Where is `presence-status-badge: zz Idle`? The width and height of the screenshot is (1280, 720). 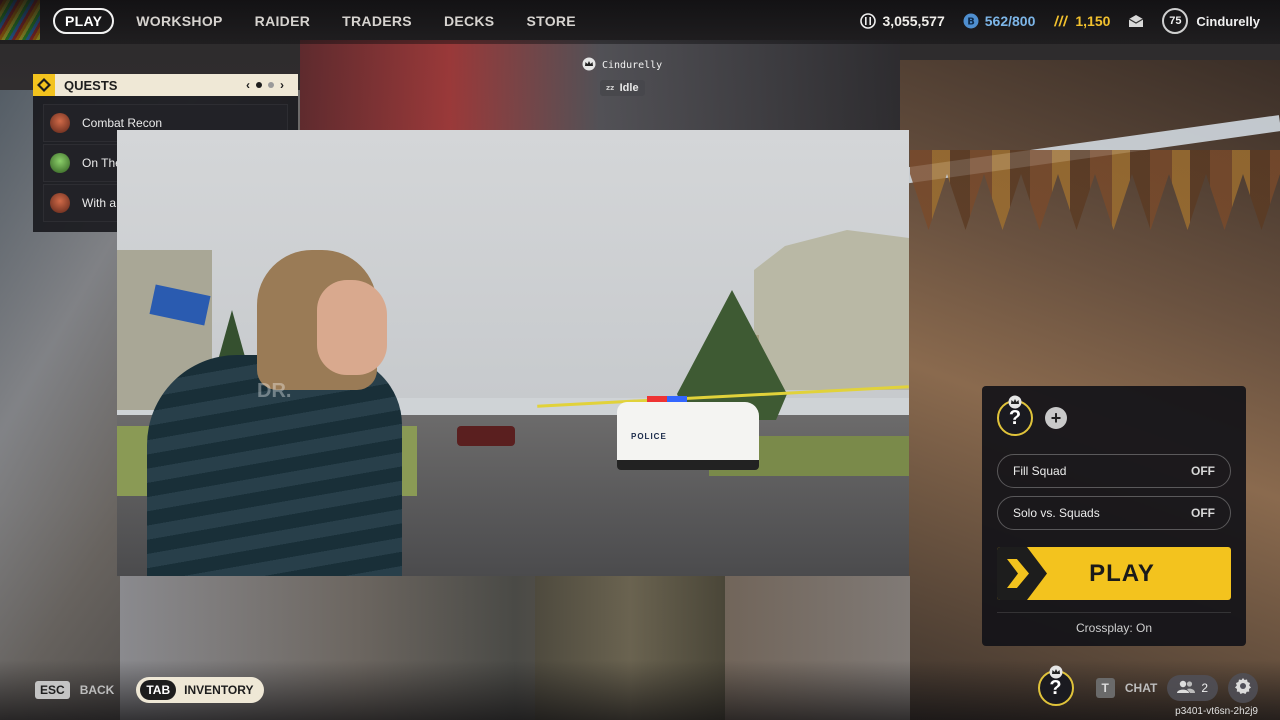
presence-status-badge: zz Idle is located at coordinates (622, 88).